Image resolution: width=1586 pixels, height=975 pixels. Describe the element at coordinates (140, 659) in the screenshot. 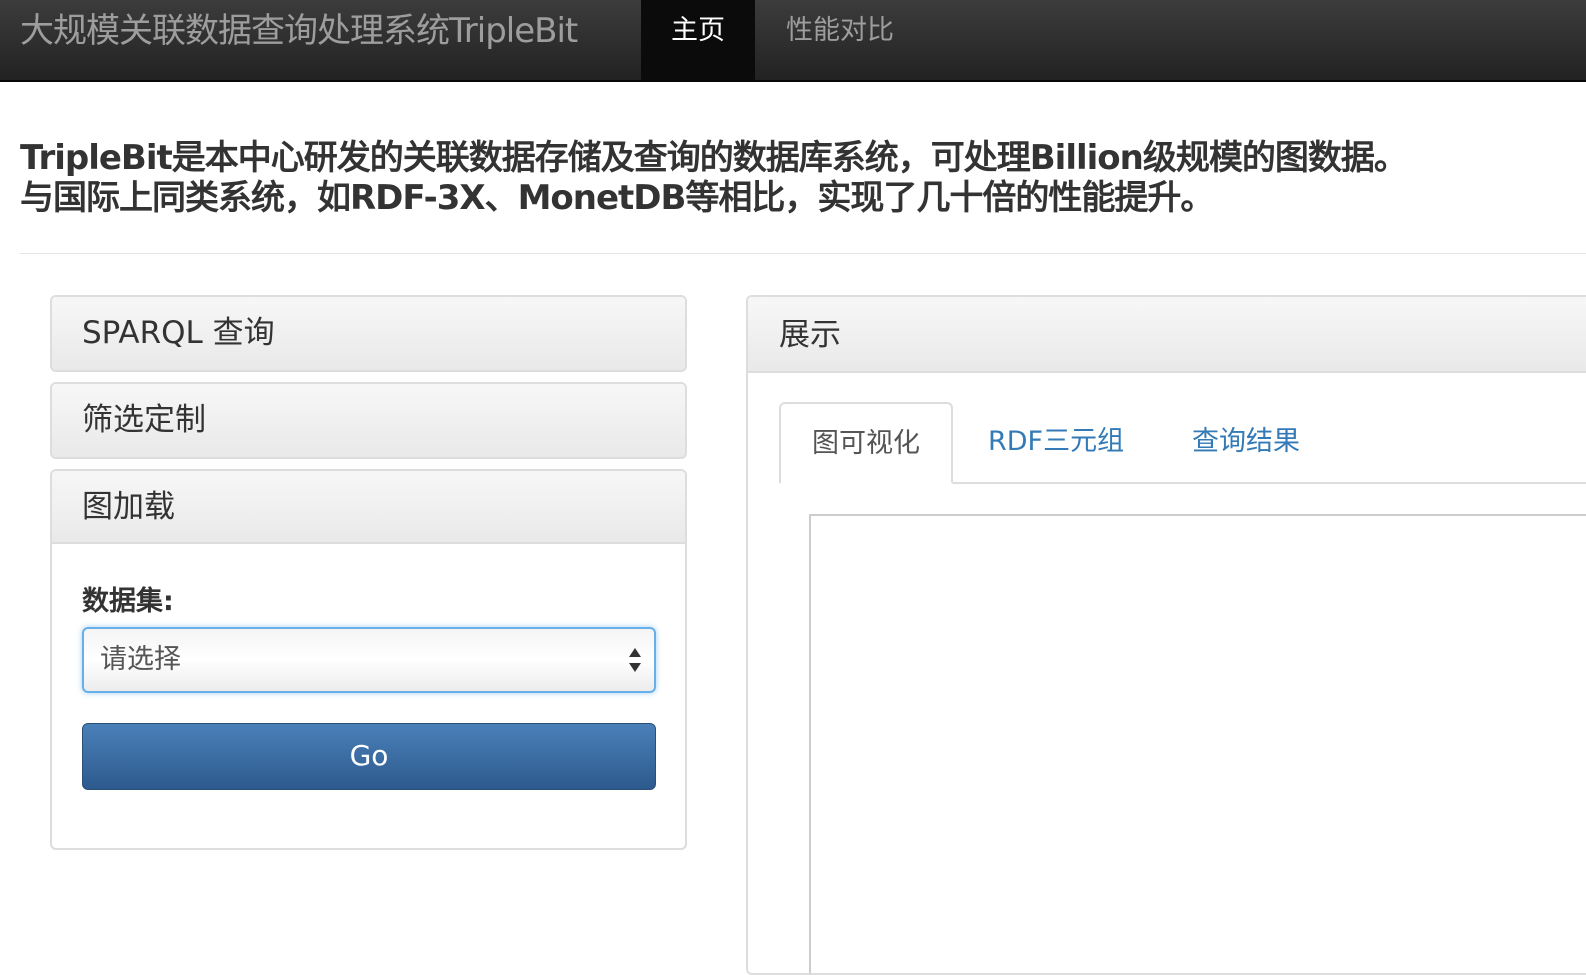

I see `dataset-select-value: 请选择` at that location.